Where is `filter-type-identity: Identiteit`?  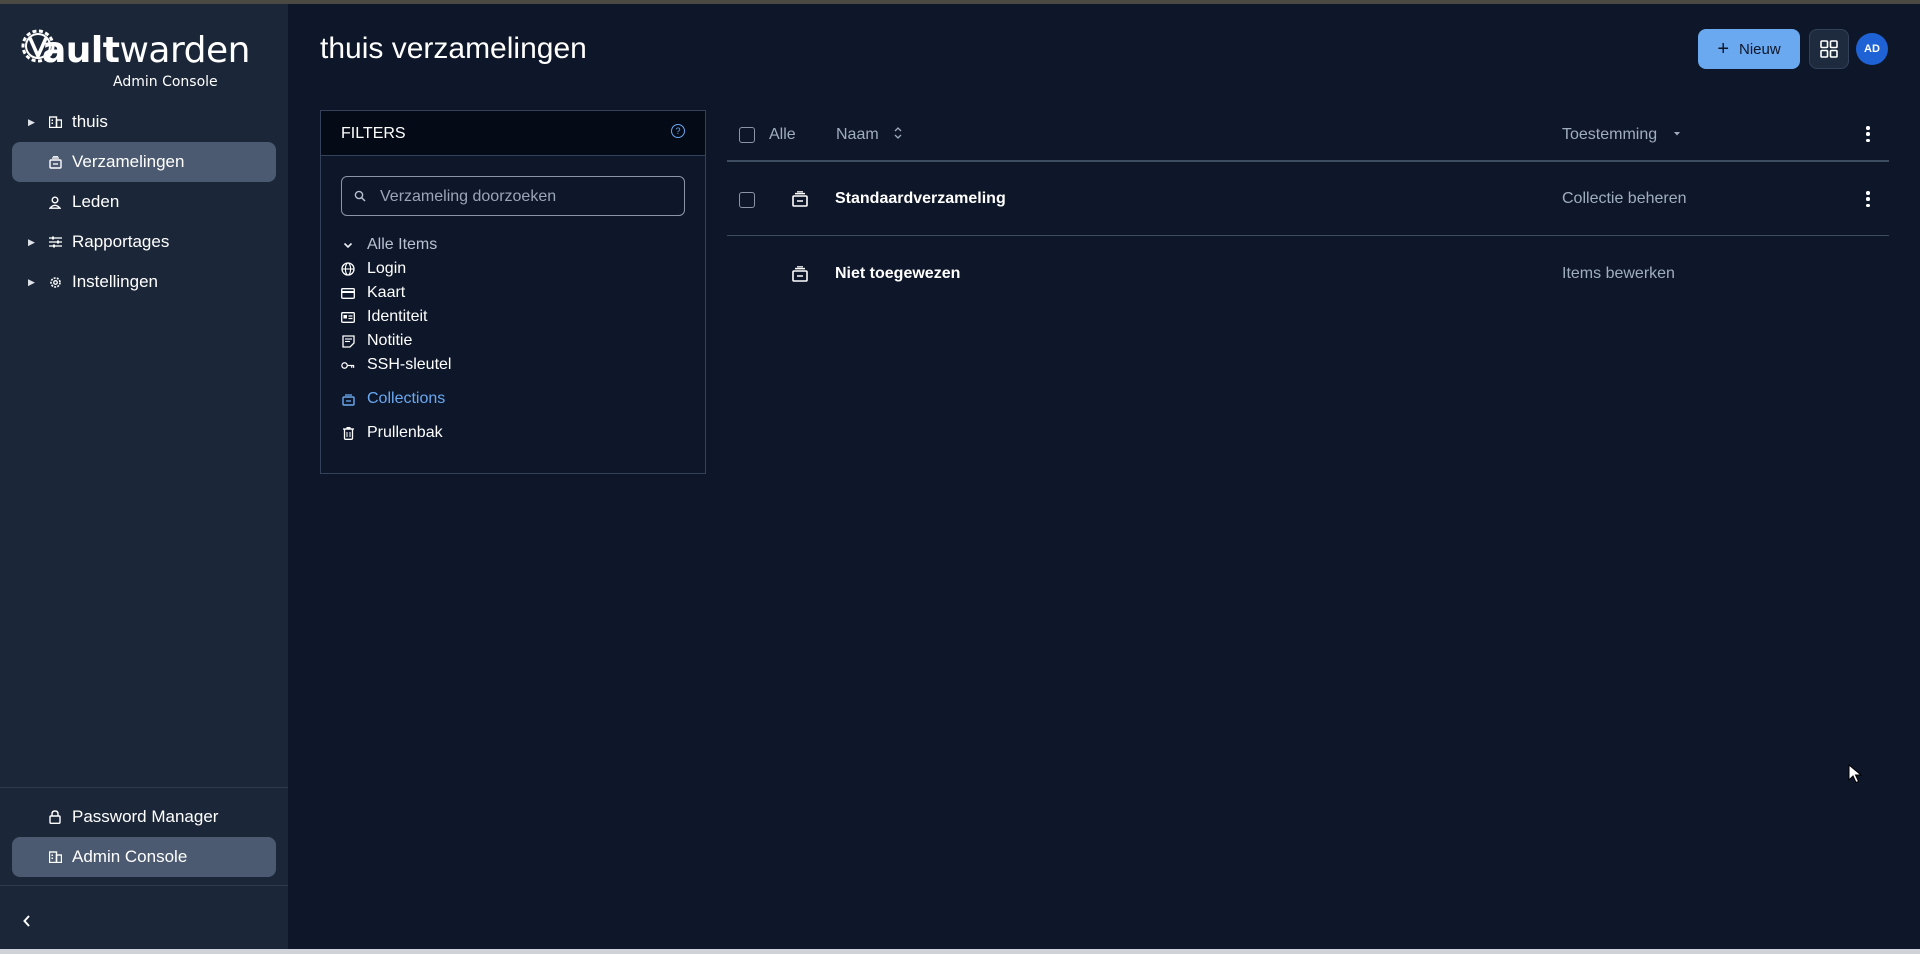
filter-type-identity: Identiteit is located at coordinates (384, 317).